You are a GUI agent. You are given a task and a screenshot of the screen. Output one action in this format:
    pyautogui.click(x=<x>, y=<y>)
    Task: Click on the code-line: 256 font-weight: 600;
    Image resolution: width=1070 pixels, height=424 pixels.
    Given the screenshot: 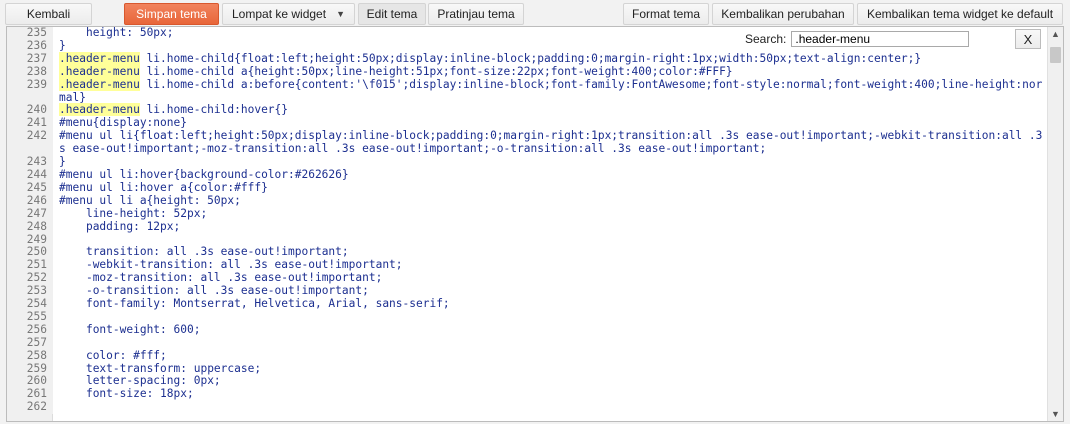 What is the action you would take?
    pyautogui.click(x=527, y=329)
    